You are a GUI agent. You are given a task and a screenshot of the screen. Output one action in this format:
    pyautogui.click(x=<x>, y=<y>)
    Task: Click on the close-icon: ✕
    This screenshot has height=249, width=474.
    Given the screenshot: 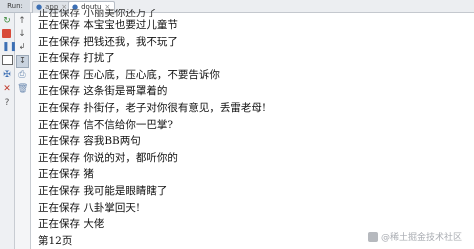 What is the action you would take?
    pyautogui.click(x=7, y=89)
    